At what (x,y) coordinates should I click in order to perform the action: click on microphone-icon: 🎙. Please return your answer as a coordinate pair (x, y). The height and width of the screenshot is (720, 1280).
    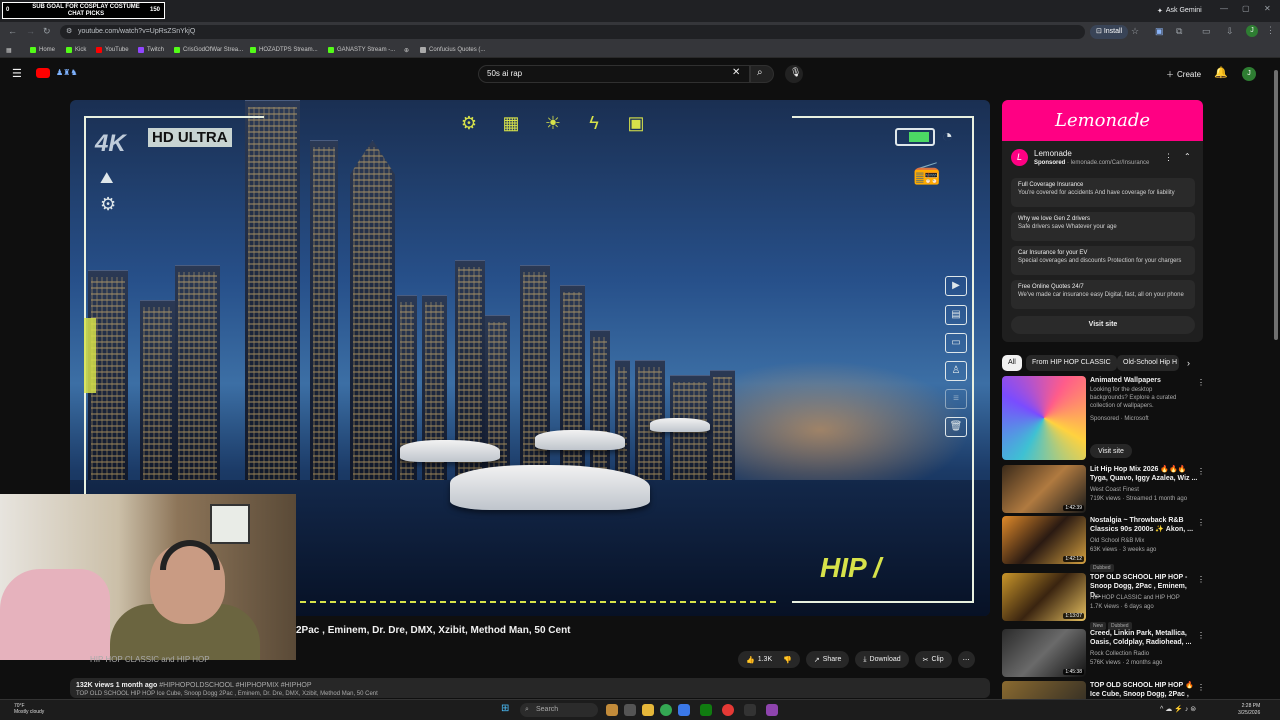
    Looking at the image, I should click on (796, 72).